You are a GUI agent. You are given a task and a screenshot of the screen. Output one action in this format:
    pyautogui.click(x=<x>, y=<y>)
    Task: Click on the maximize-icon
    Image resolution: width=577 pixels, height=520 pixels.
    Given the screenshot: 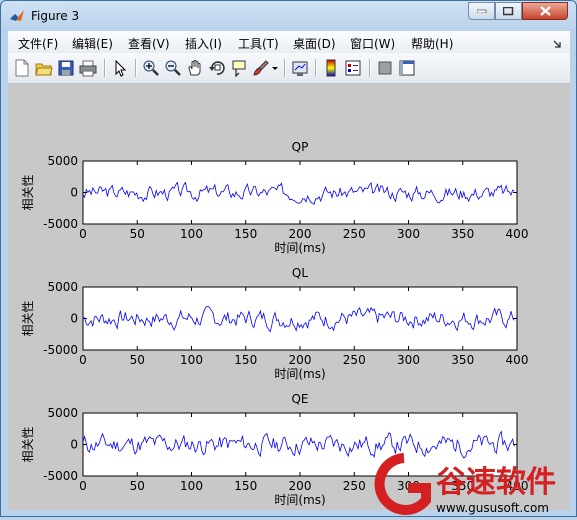 What is the action you would take?
    pyautogui.click(x=508, y=10)
    